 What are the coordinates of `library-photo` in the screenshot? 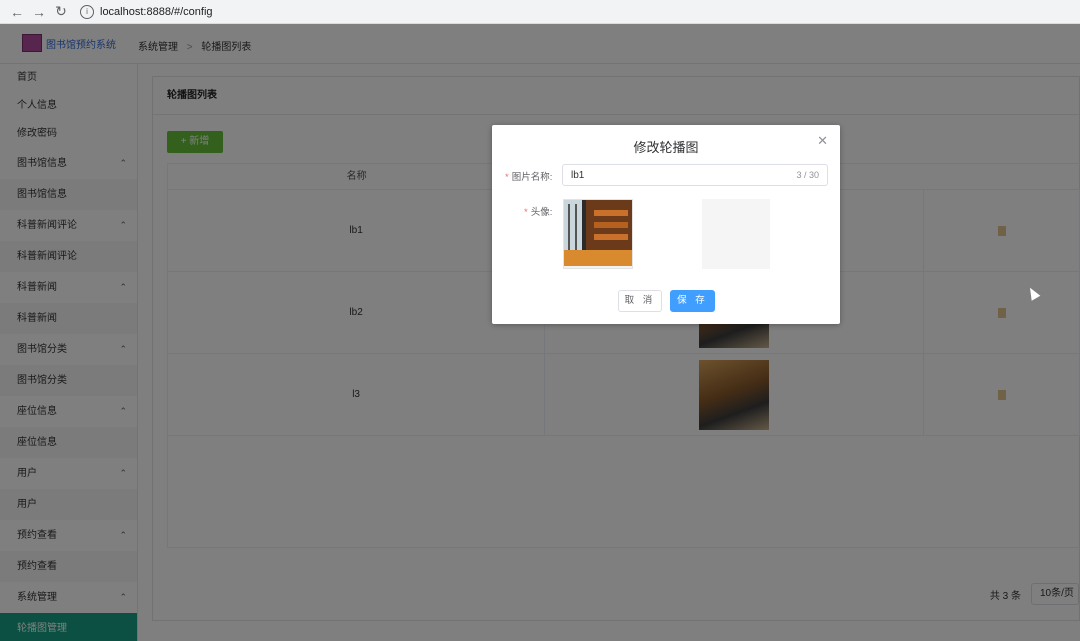 It's located at (598, 234).